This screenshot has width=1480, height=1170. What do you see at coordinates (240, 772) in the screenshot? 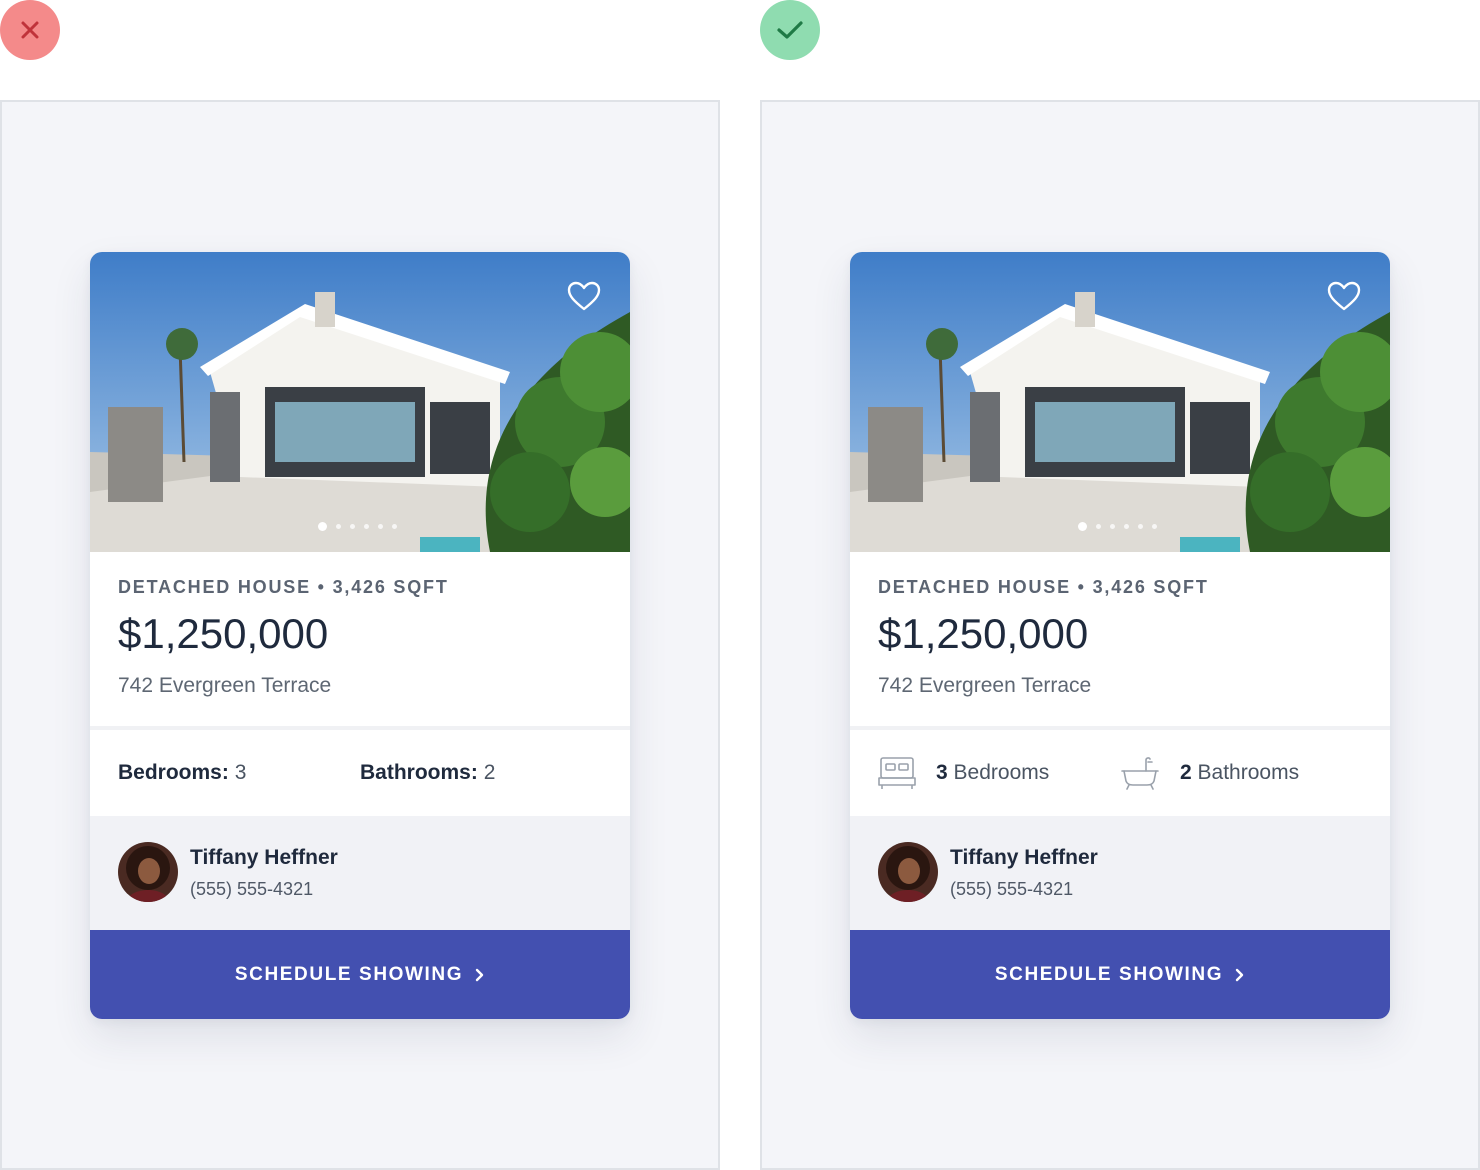
I see `bedrooms-value: 3` at bounding box center [240, 772].